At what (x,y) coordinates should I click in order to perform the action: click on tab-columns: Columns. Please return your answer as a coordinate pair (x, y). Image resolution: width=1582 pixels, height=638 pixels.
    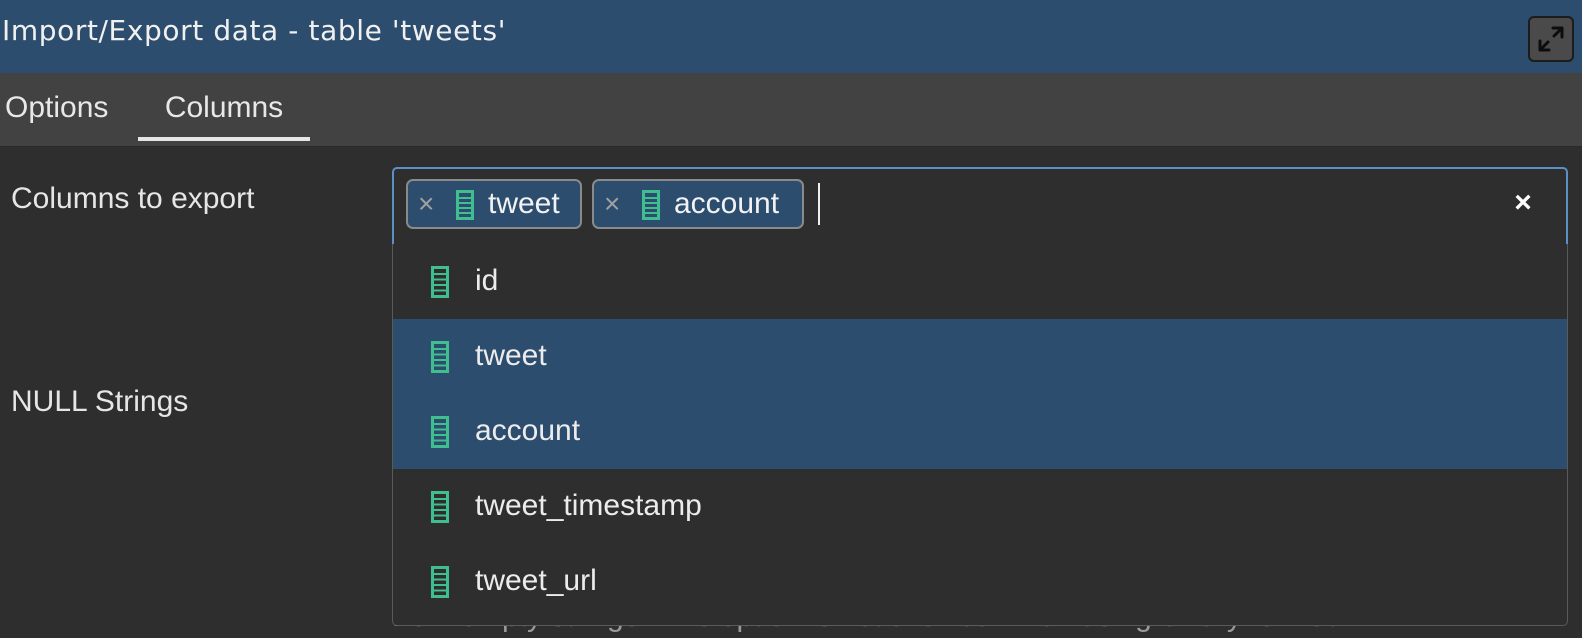
    Looking at the image, I should click on (224, 108).